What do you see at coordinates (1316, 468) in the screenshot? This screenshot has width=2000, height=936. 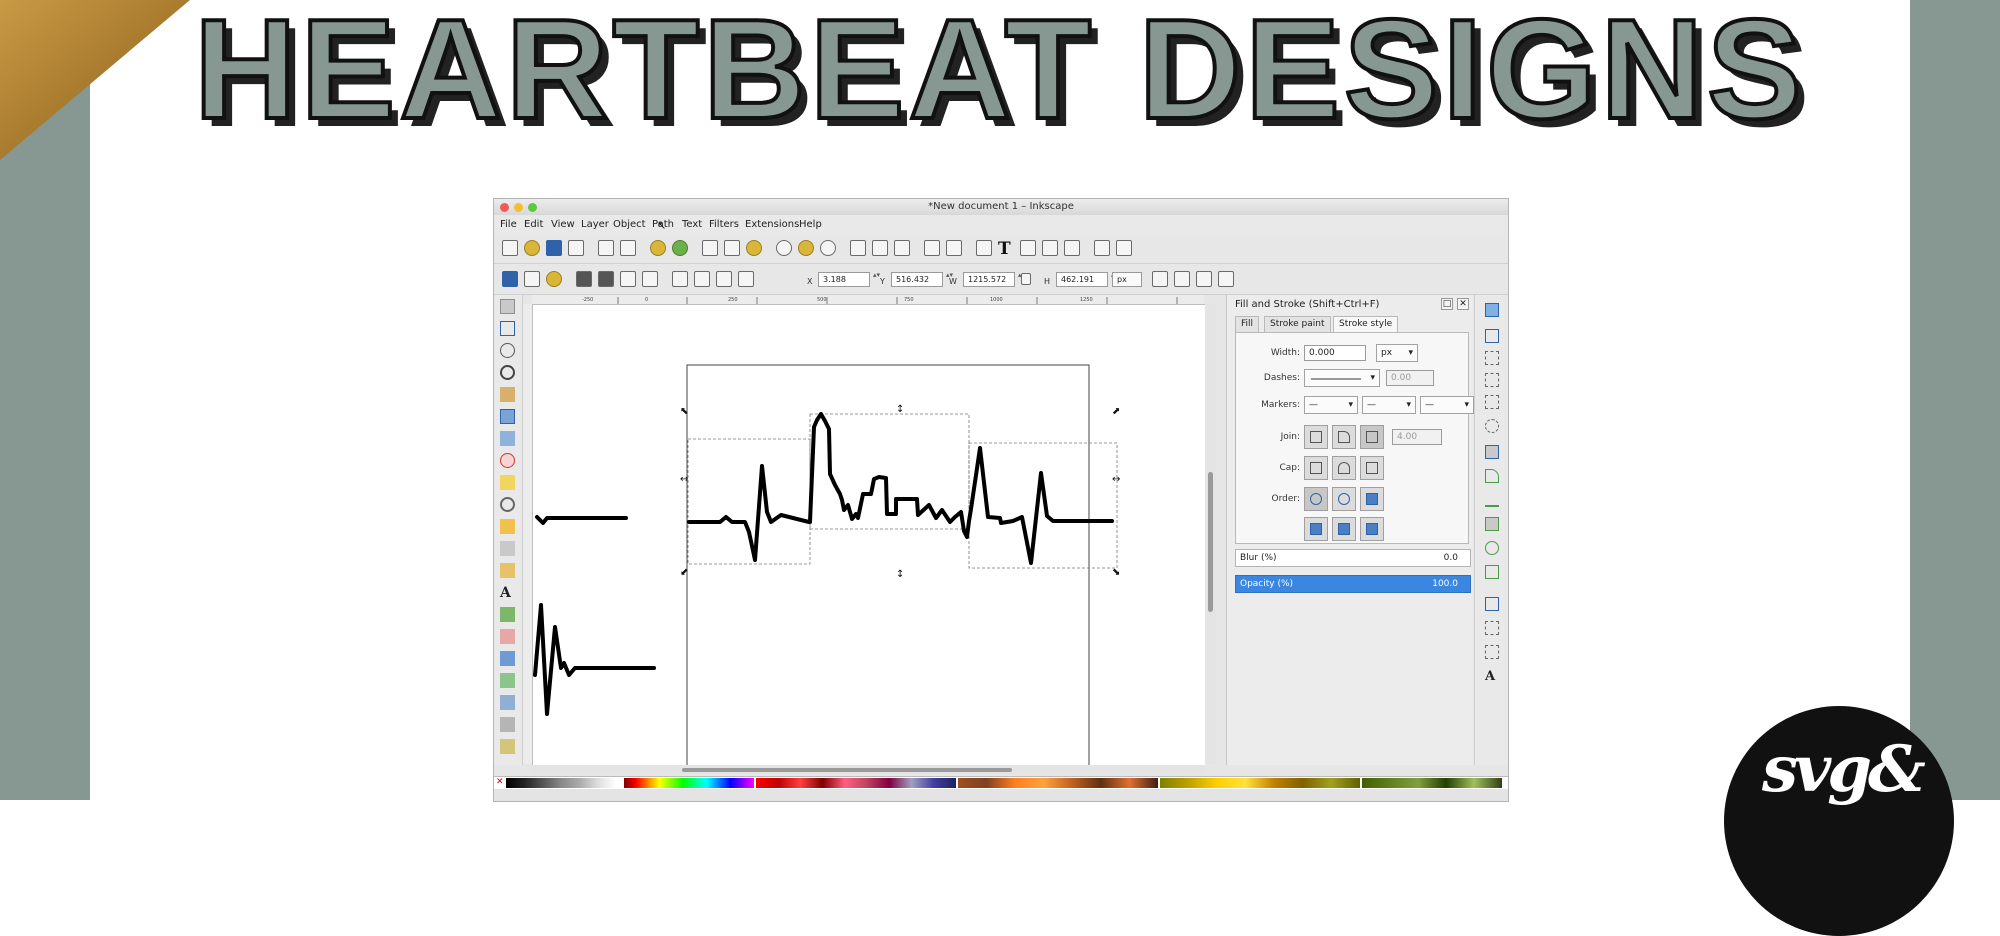 I see `butt-cap-button` at bounding box center [1316, 468].